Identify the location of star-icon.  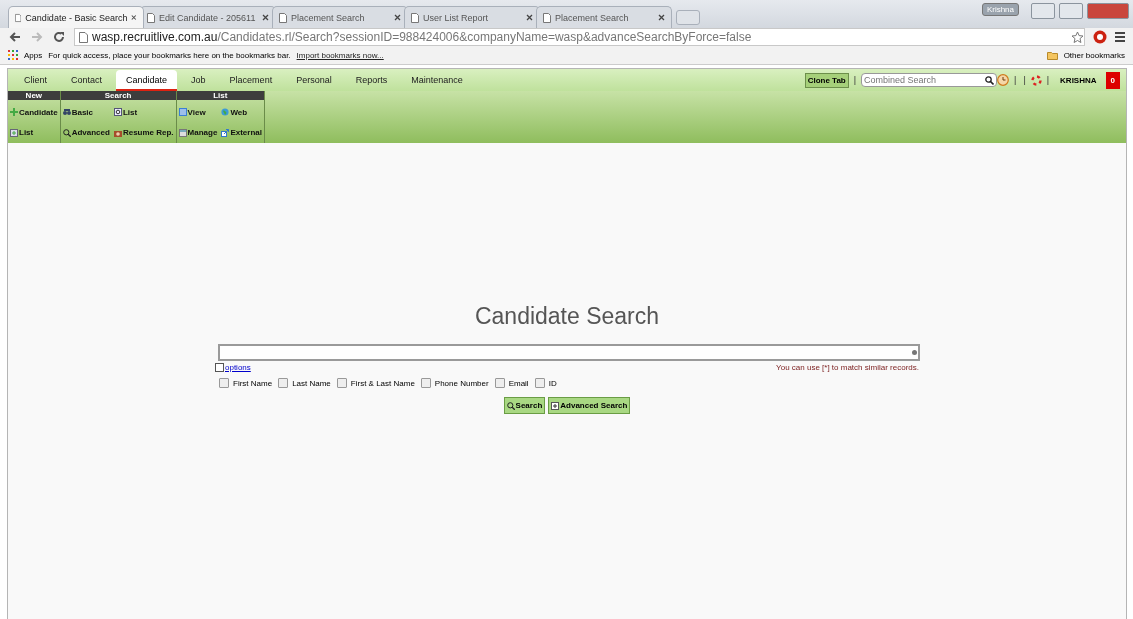
(1077, 37).